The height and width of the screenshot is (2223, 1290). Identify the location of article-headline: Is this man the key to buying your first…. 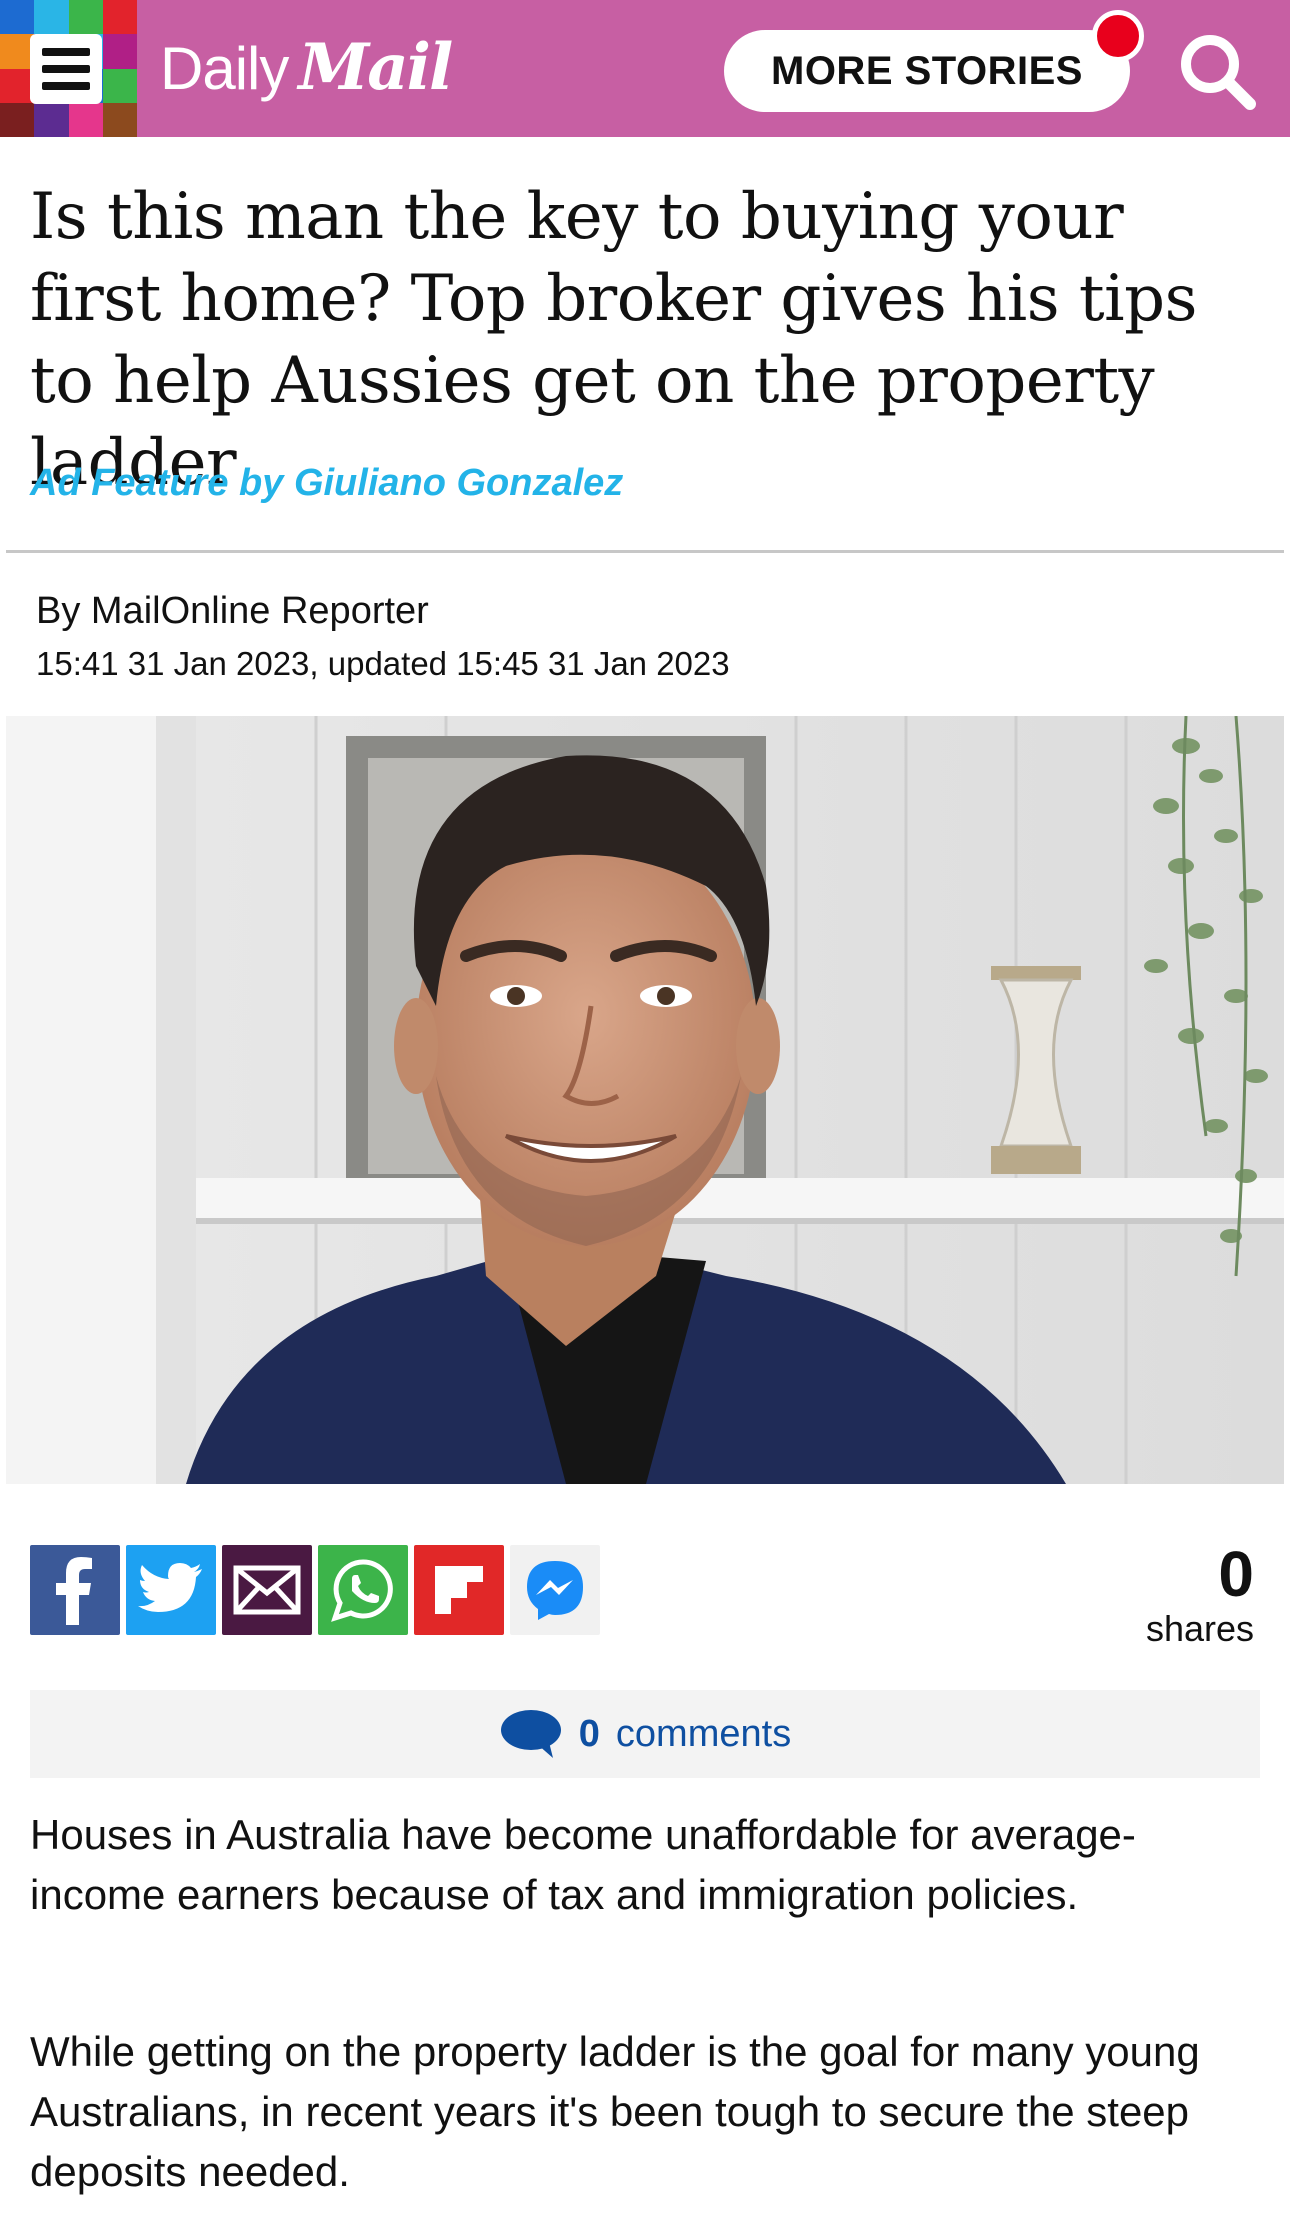
(613, 340).